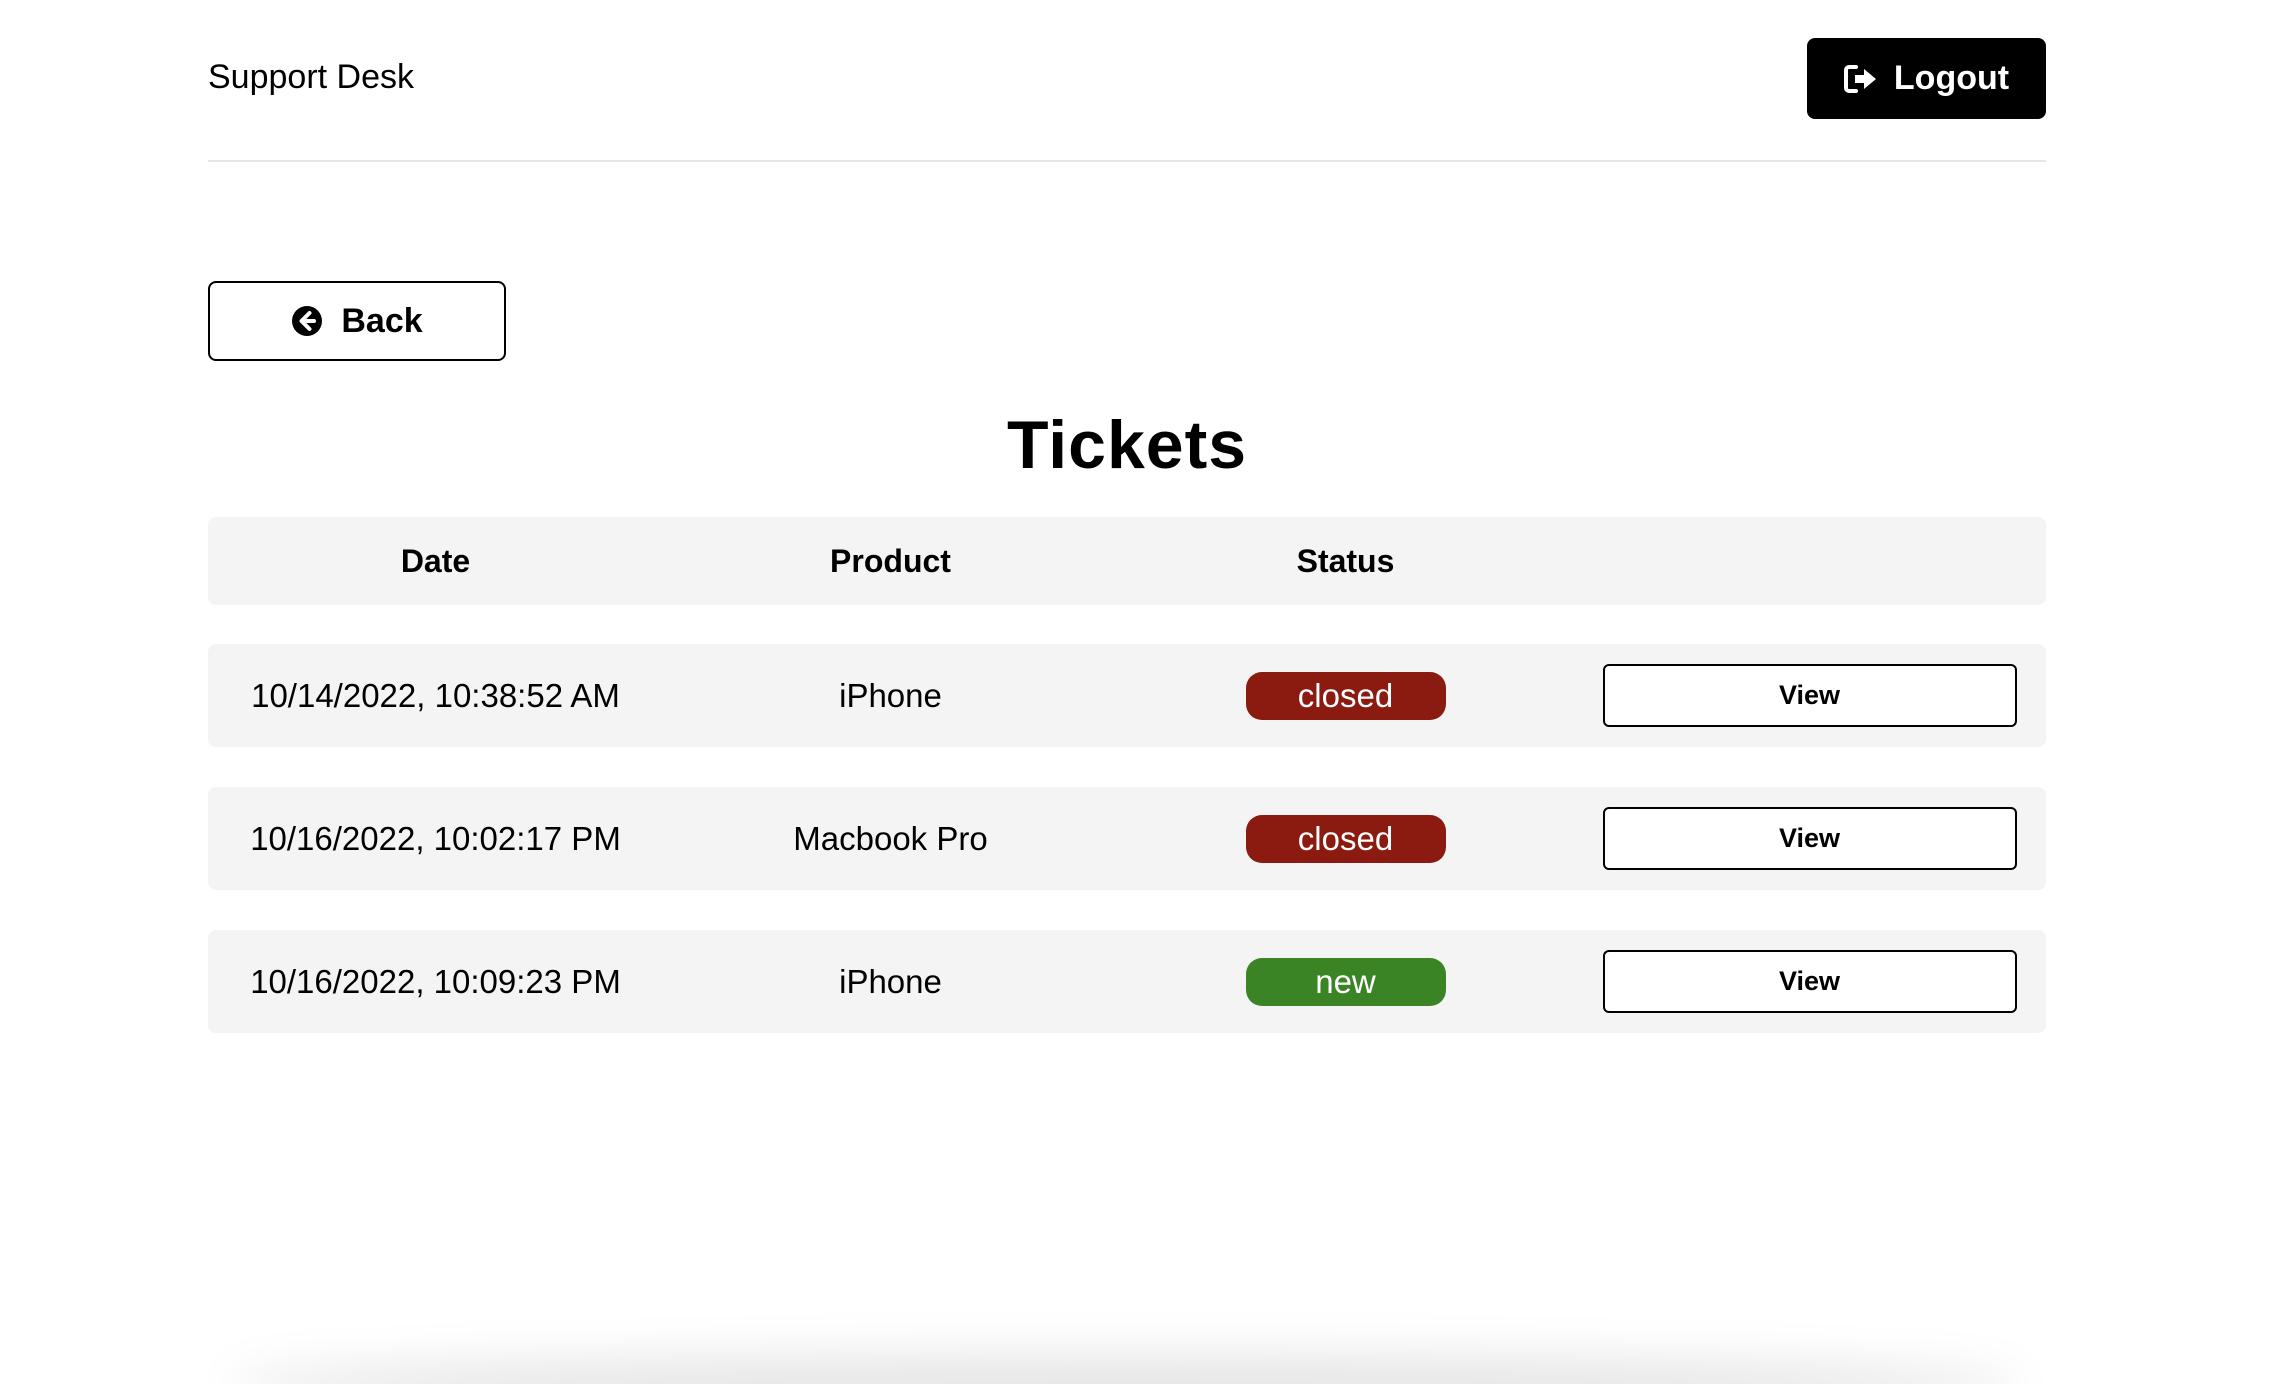  What do you see at coordinates (1125, 1369) in the screenshot?
I see `bottom-shadow` at bounding box center [1125, 1369].